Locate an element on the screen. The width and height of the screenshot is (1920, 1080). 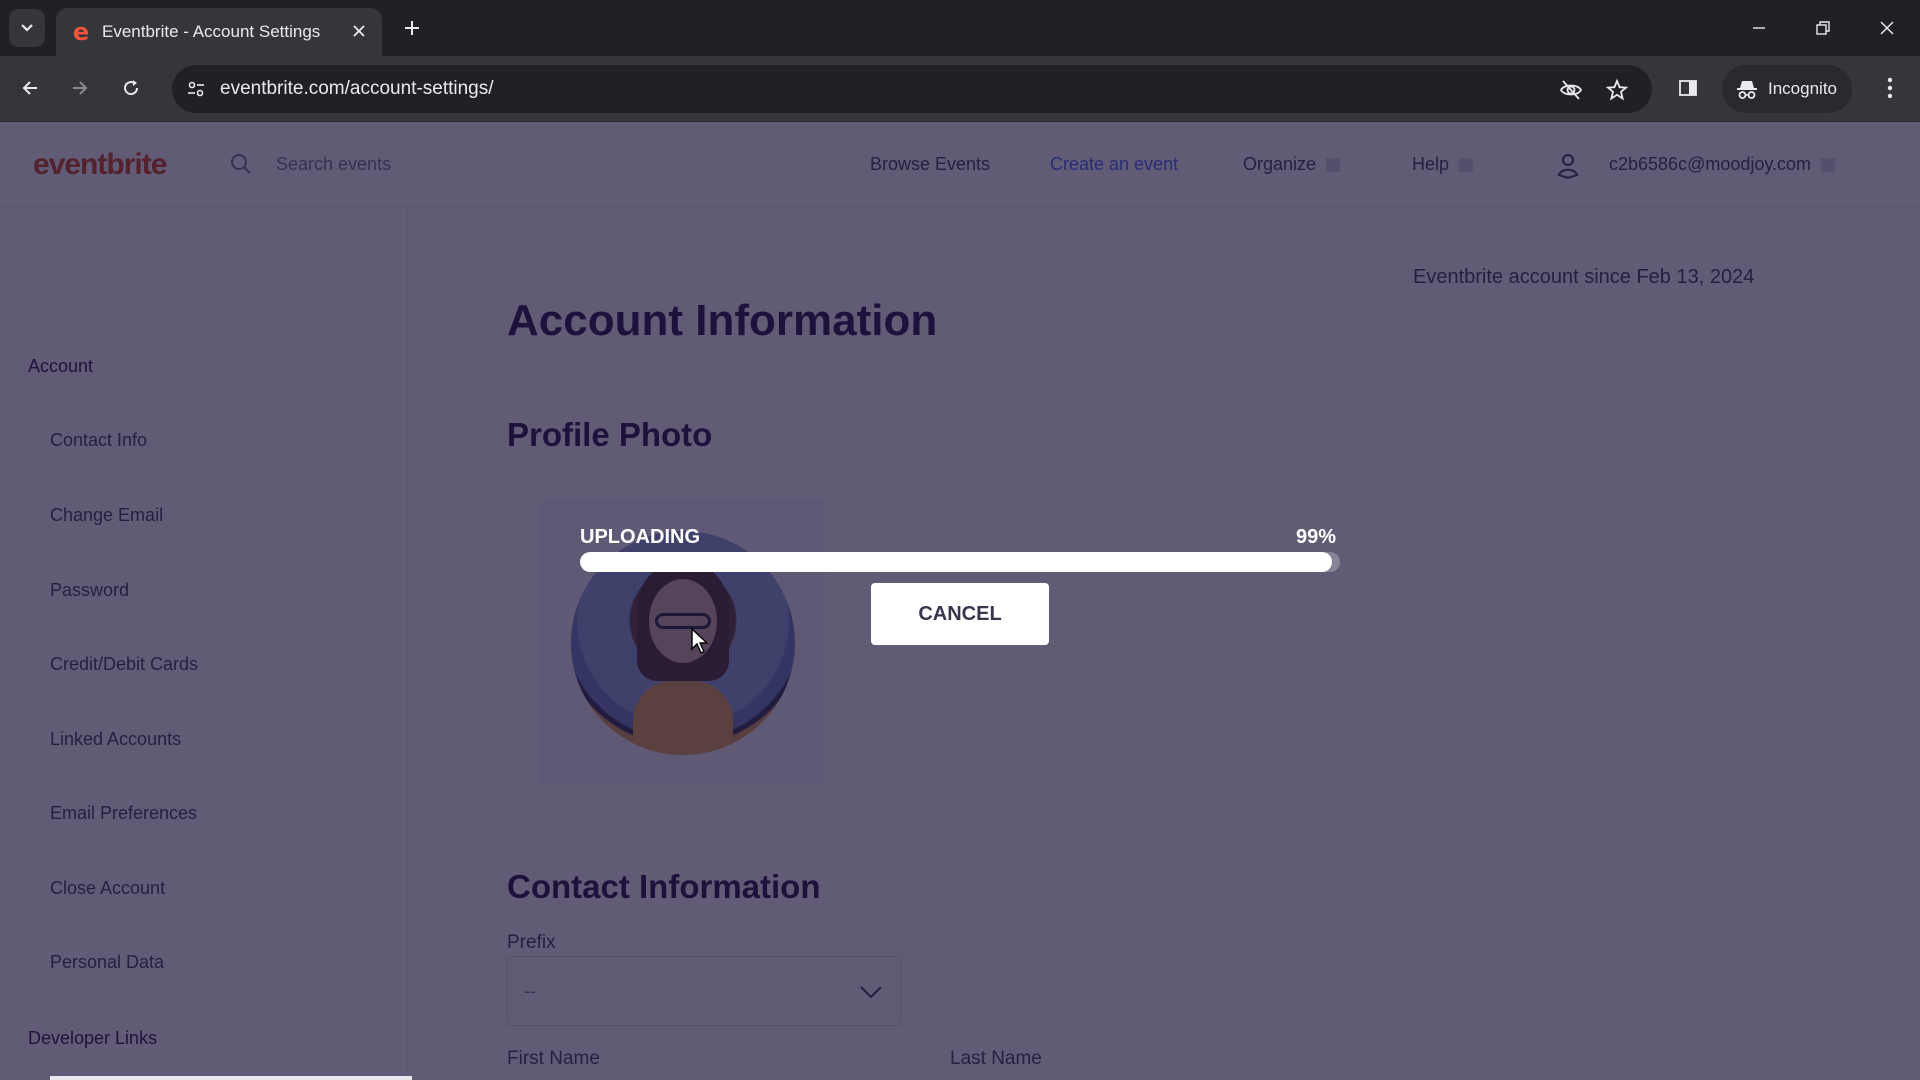
browser-menu-button is located at coordinates (1890, 88).